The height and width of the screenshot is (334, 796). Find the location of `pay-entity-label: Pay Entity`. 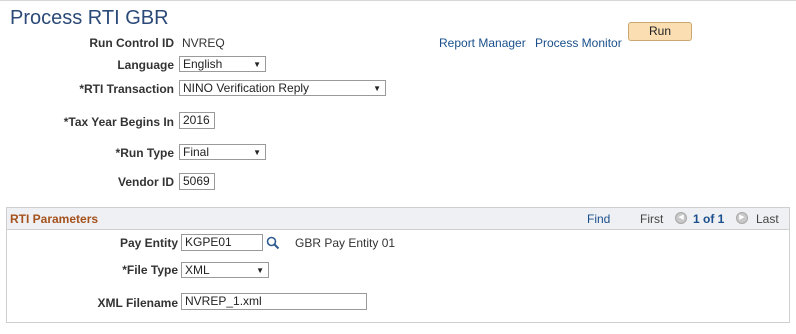

pay-entity-label: Pay Entity is located at coordinates (148, 243).